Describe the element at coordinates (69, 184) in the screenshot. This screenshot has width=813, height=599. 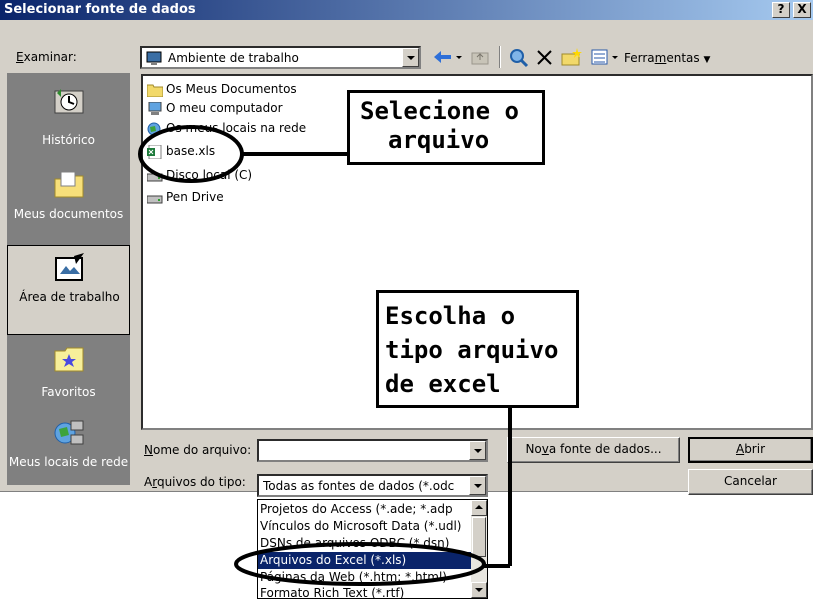
I see `my-documents-icon` at that location.